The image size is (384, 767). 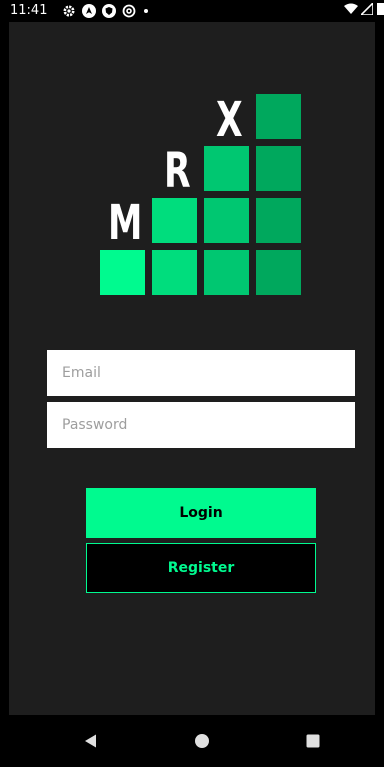 I want to click on status-bar: 11:41, so click(x=192, y=11).